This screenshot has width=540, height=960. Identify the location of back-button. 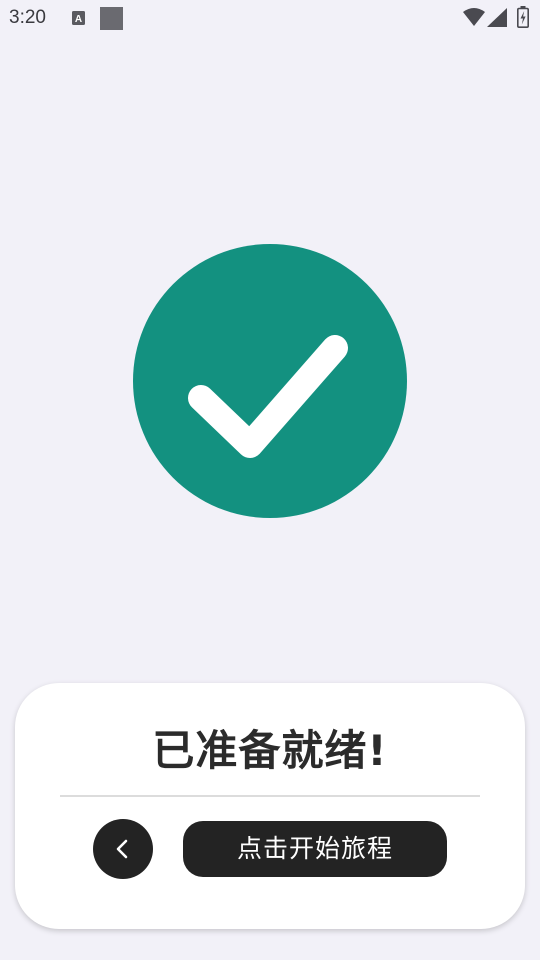
(123, 849).